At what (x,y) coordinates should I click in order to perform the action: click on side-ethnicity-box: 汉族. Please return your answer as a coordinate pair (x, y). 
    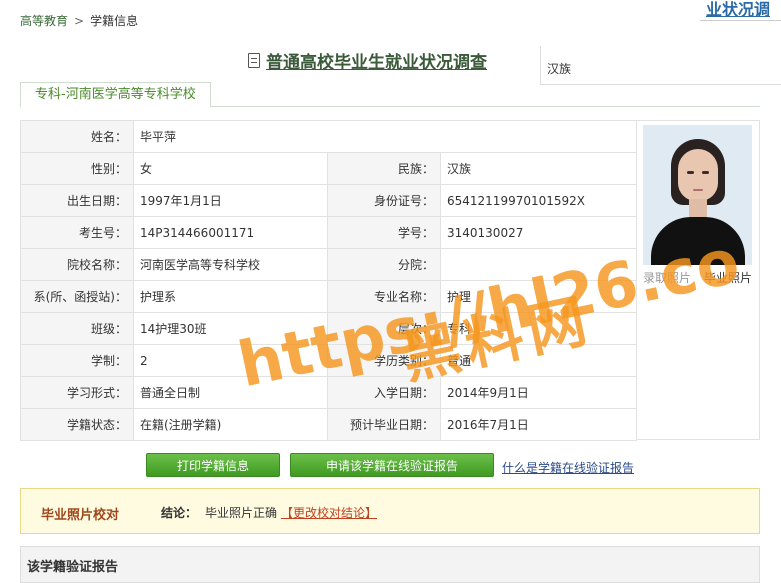
    Looking at the image, I should click on (660, 65).